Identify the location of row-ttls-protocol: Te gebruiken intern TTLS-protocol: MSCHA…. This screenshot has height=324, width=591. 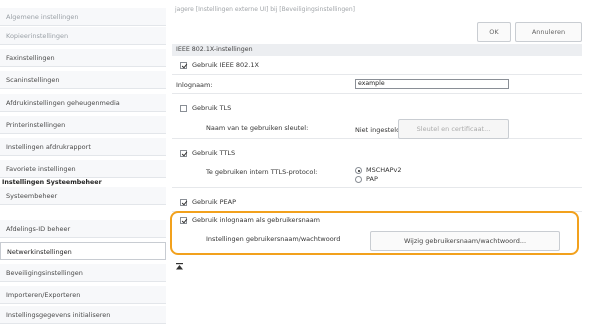
(377, 175).